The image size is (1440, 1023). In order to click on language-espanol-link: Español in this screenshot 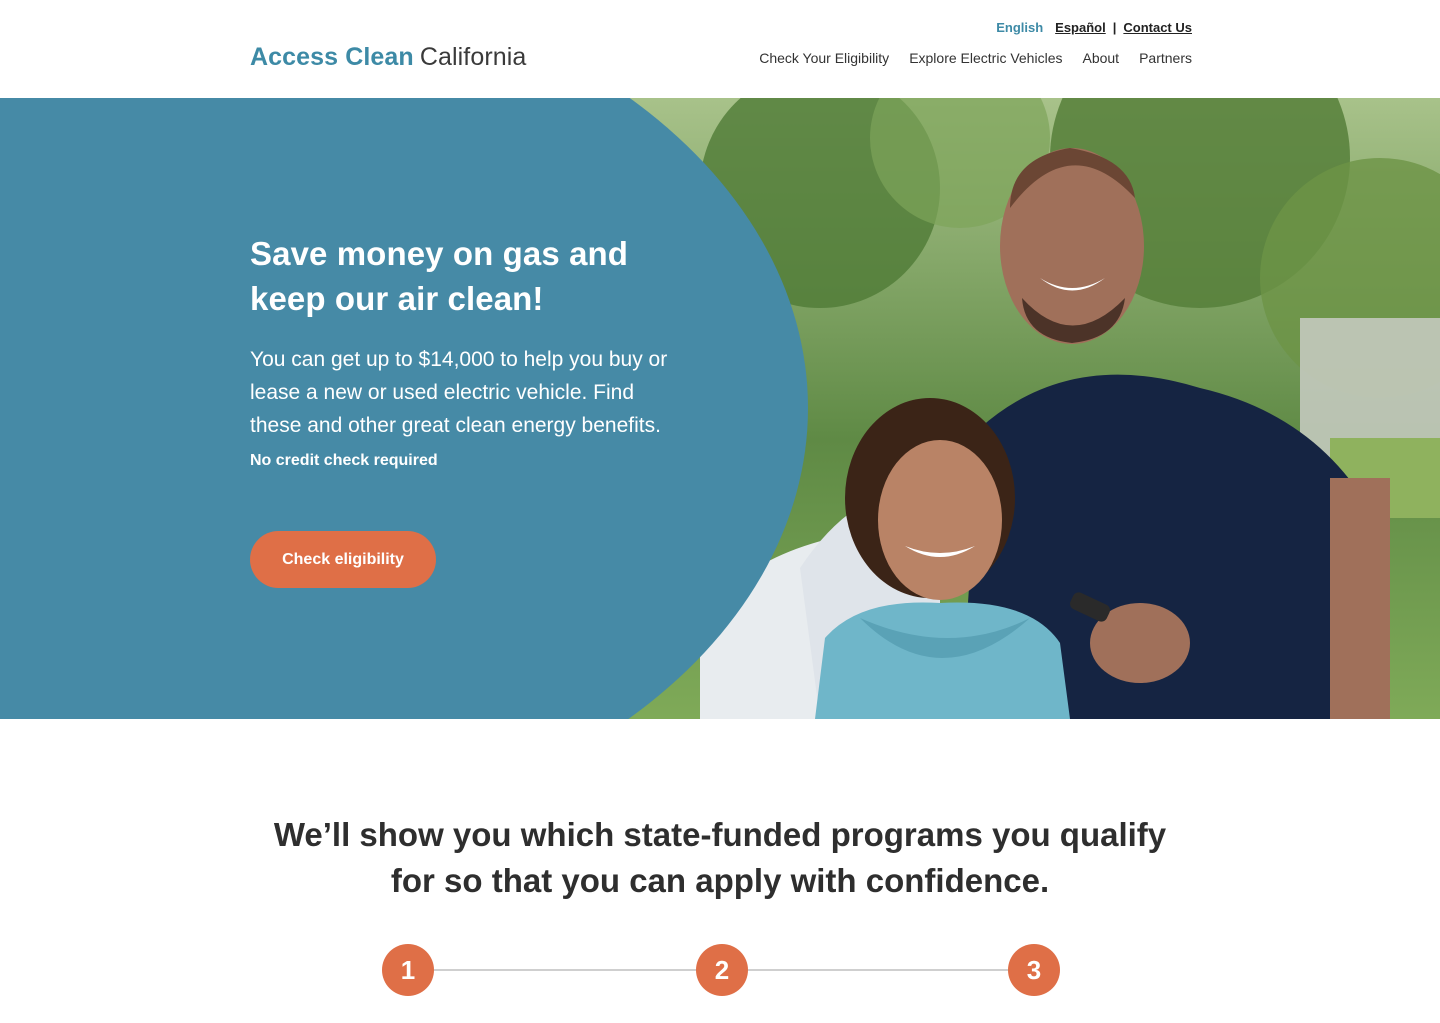, I will do `click(1080, 28)`.